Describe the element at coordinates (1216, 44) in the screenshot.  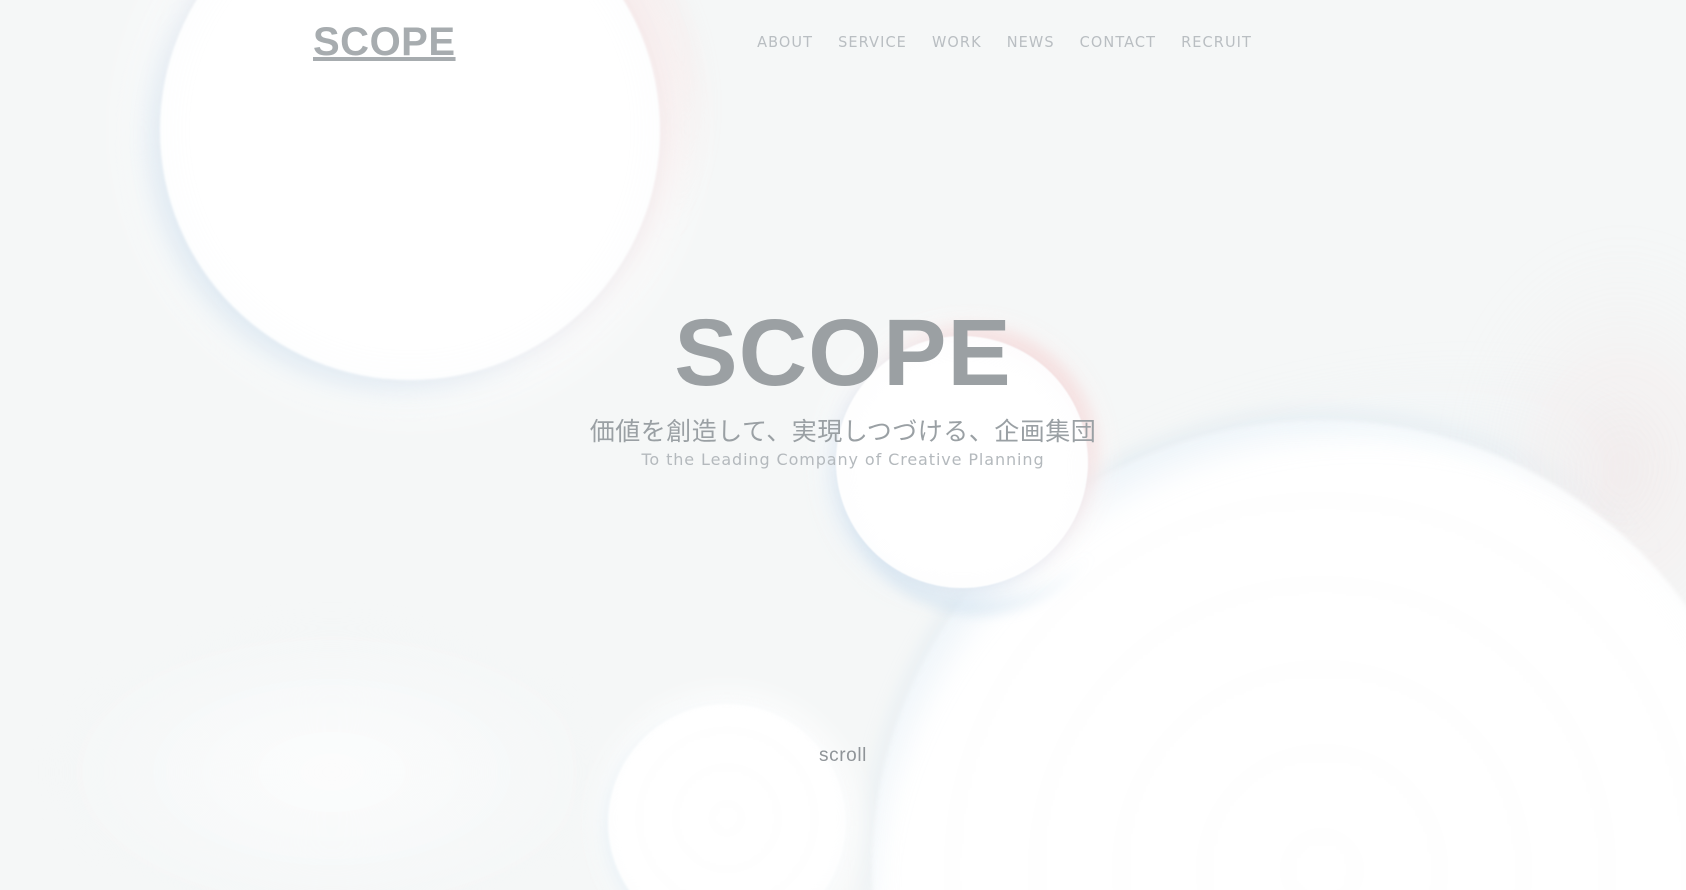
I see `nav-item-recruit: RECRUIT` at that location.